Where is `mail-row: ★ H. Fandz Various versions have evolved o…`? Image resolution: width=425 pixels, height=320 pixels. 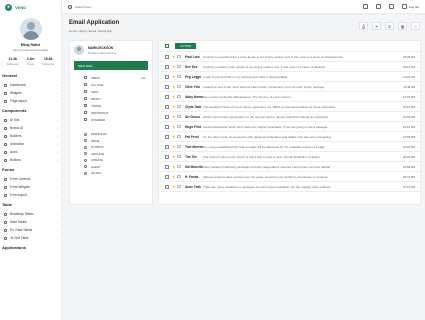 mail-row: ★ H. Fandz Various versions have evolved o… is located at coordinates (289, 177).